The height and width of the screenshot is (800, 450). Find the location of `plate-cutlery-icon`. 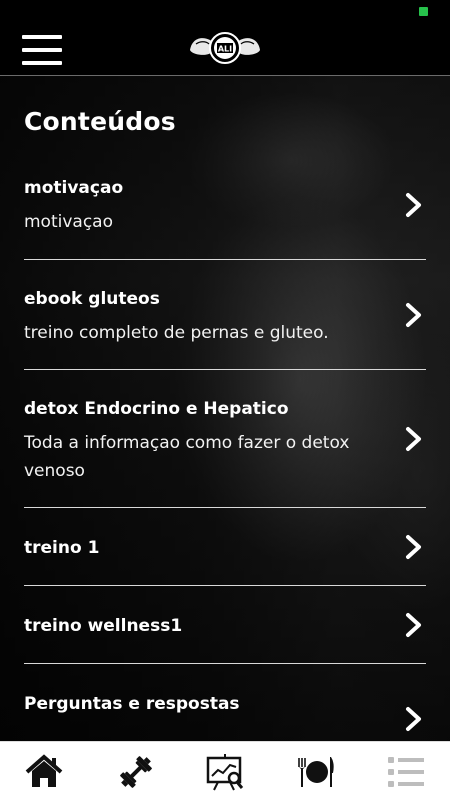

plate-cutlery-icon is located at coordinates (316, 772).